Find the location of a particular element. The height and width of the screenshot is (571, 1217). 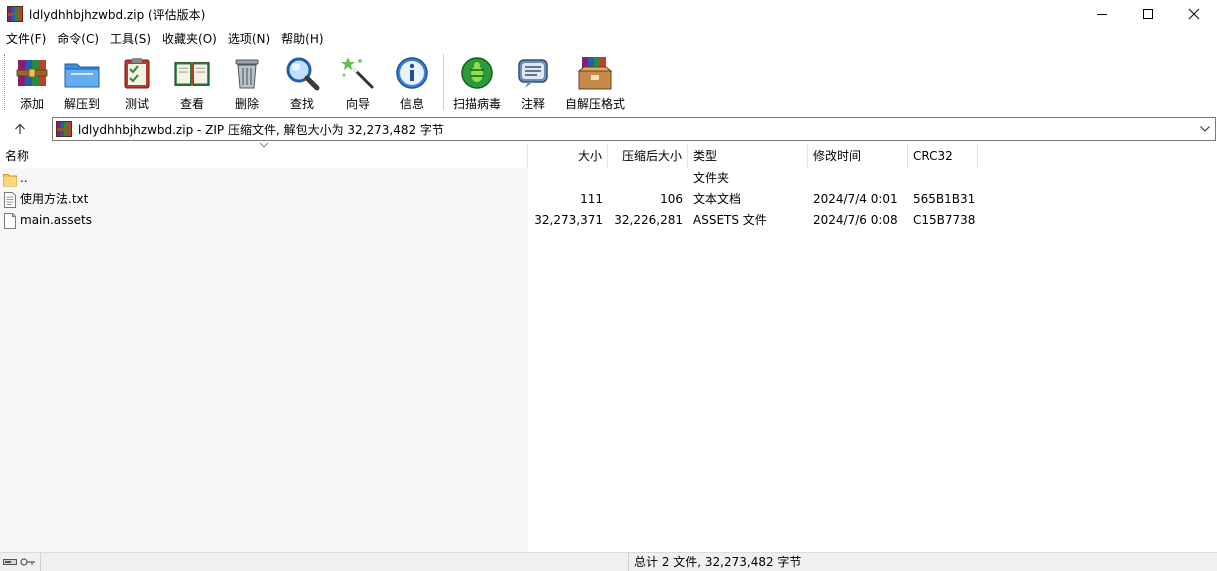

folder-icon is located at coordinates (10, 179).